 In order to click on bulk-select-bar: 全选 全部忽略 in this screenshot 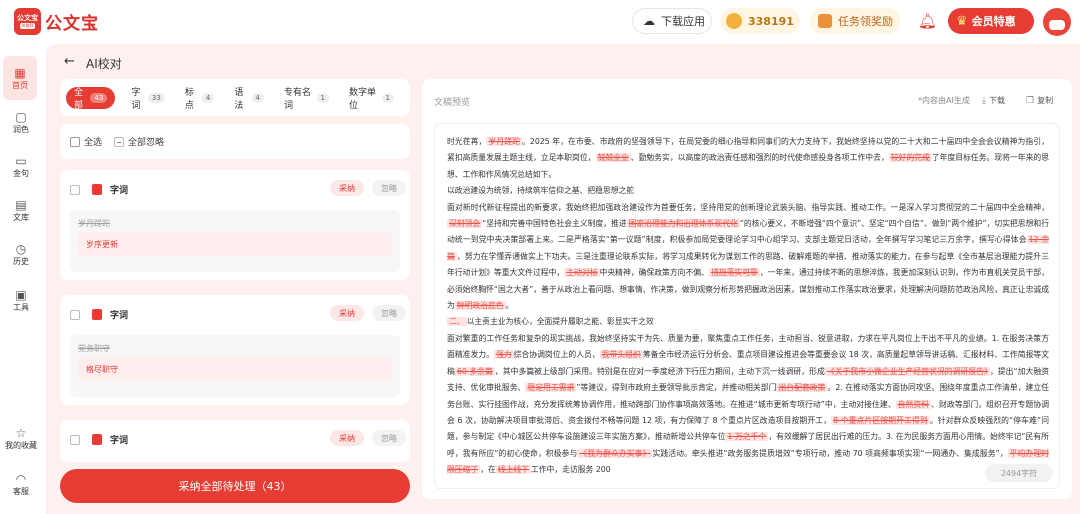, I will do `click(235, 141)`.